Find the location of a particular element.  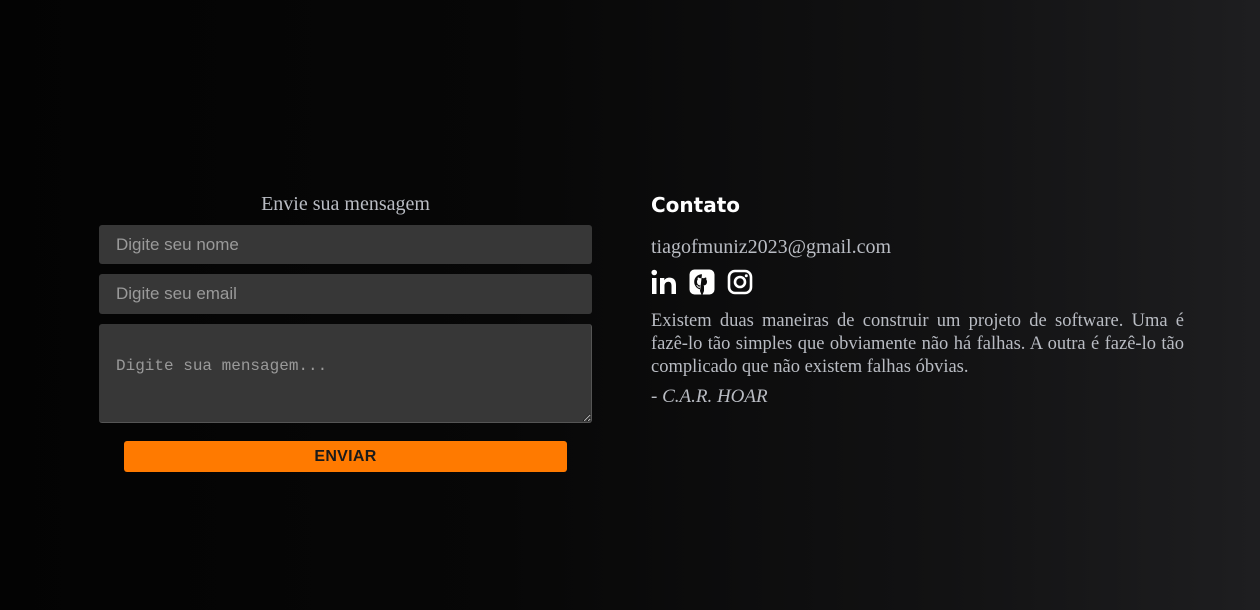

contact-title: Contato is located at coordinates (696, 205).